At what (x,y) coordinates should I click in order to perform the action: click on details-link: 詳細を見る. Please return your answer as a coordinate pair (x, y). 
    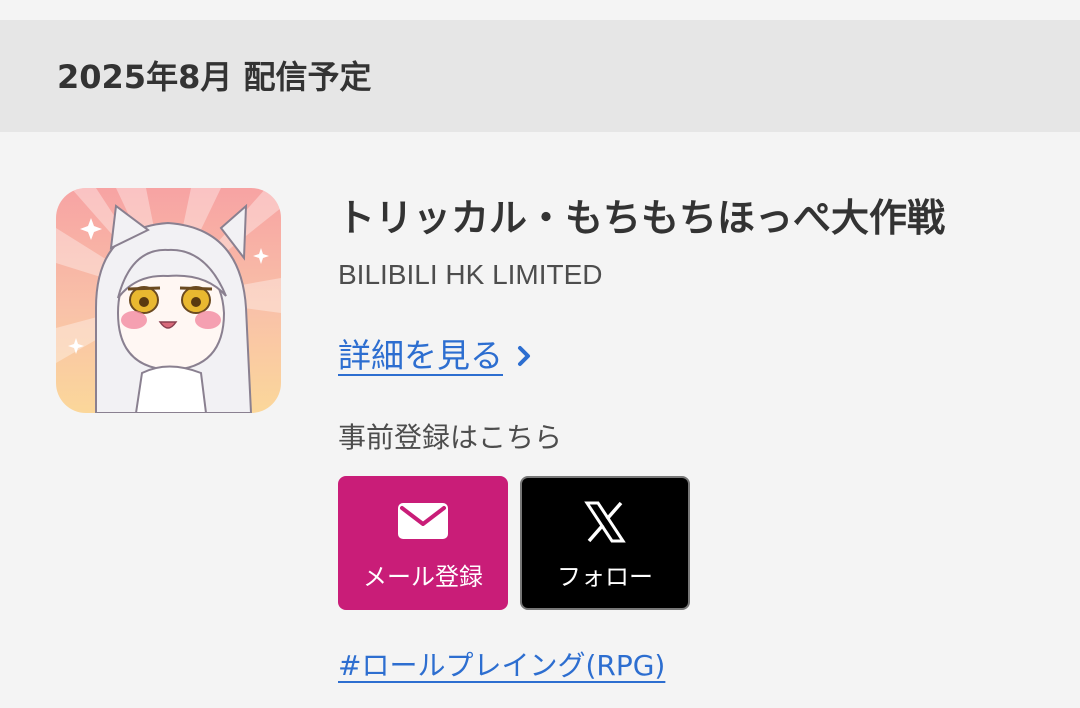
    Looking at the image, I should click on (434, 356).